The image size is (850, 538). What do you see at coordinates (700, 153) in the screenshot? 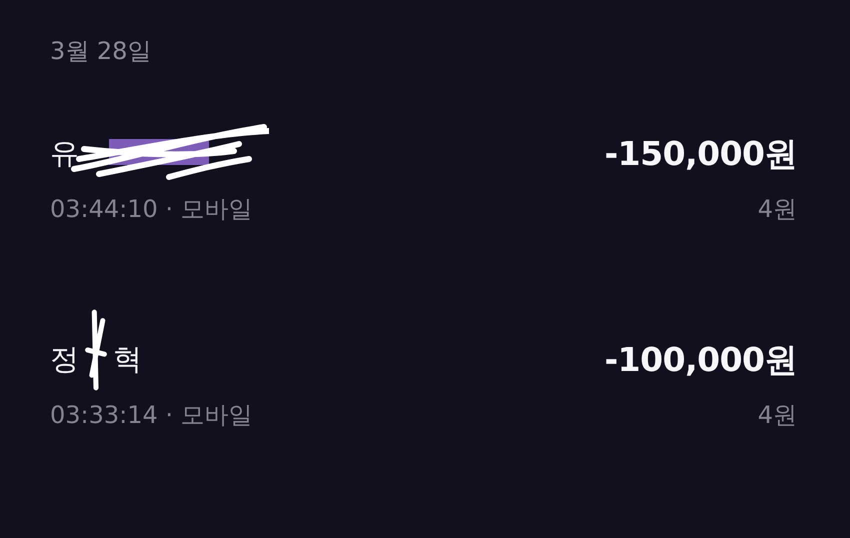
I see `transaction-amount: -150,000원` at bounding box center [700, 153].